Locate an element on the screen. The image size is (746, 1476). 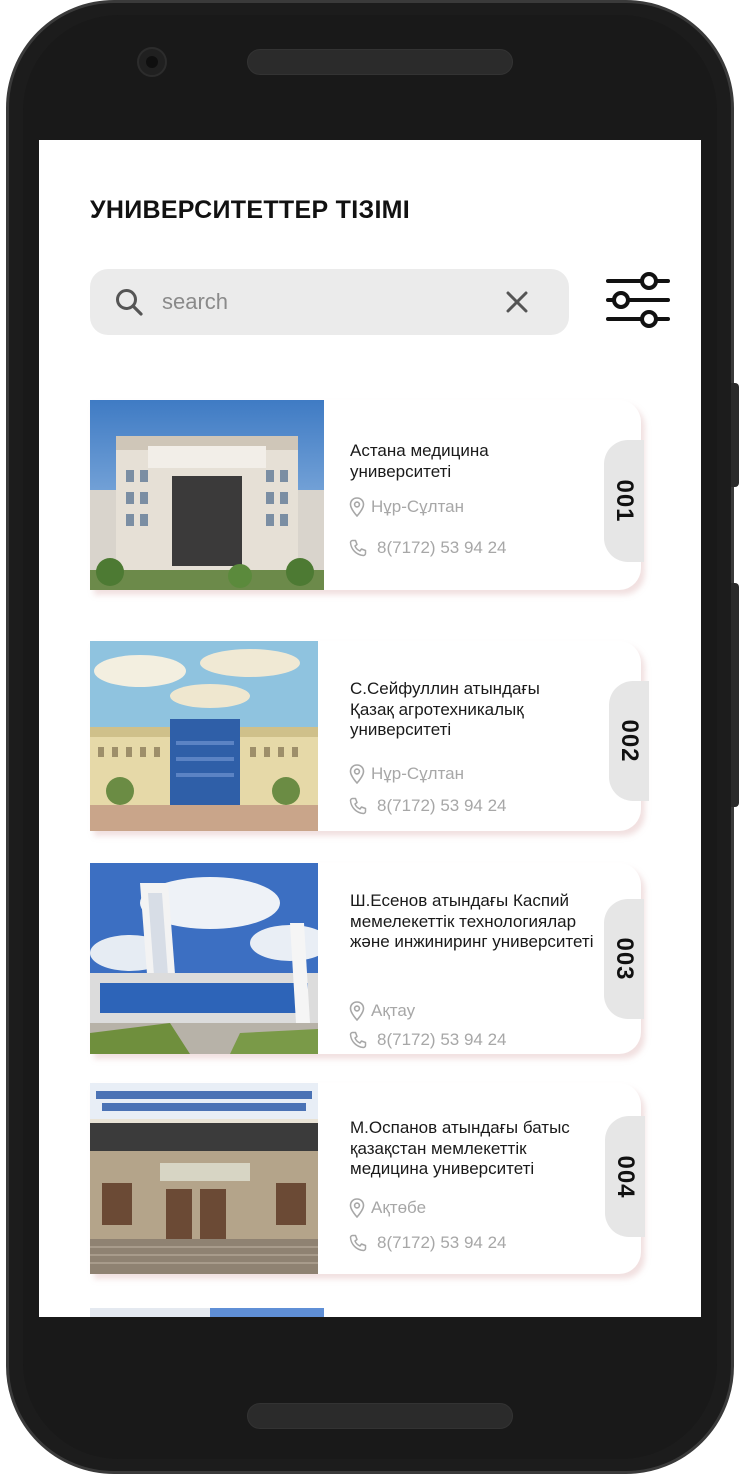
university-number-tab: 003 is located at coordinates (624, 959).